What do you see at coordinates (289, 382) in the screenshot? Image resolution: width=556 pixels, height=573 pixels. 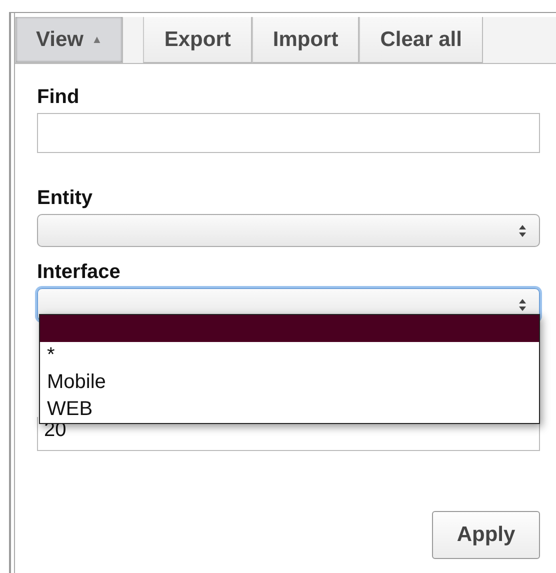 I see `dropdown-option: Mobile` at bounding box center [289, 382].